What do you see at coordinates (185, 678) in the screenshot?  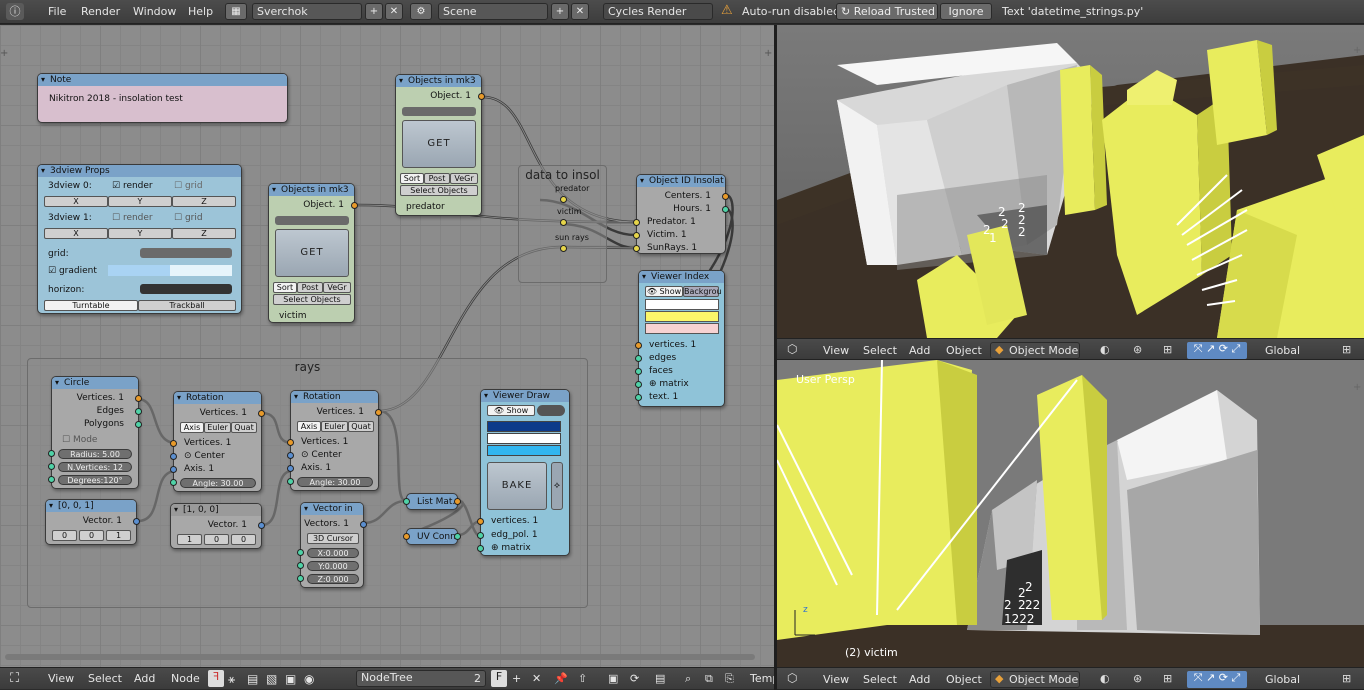 I see `menu-node: Node` at bounding box center [185, 678].